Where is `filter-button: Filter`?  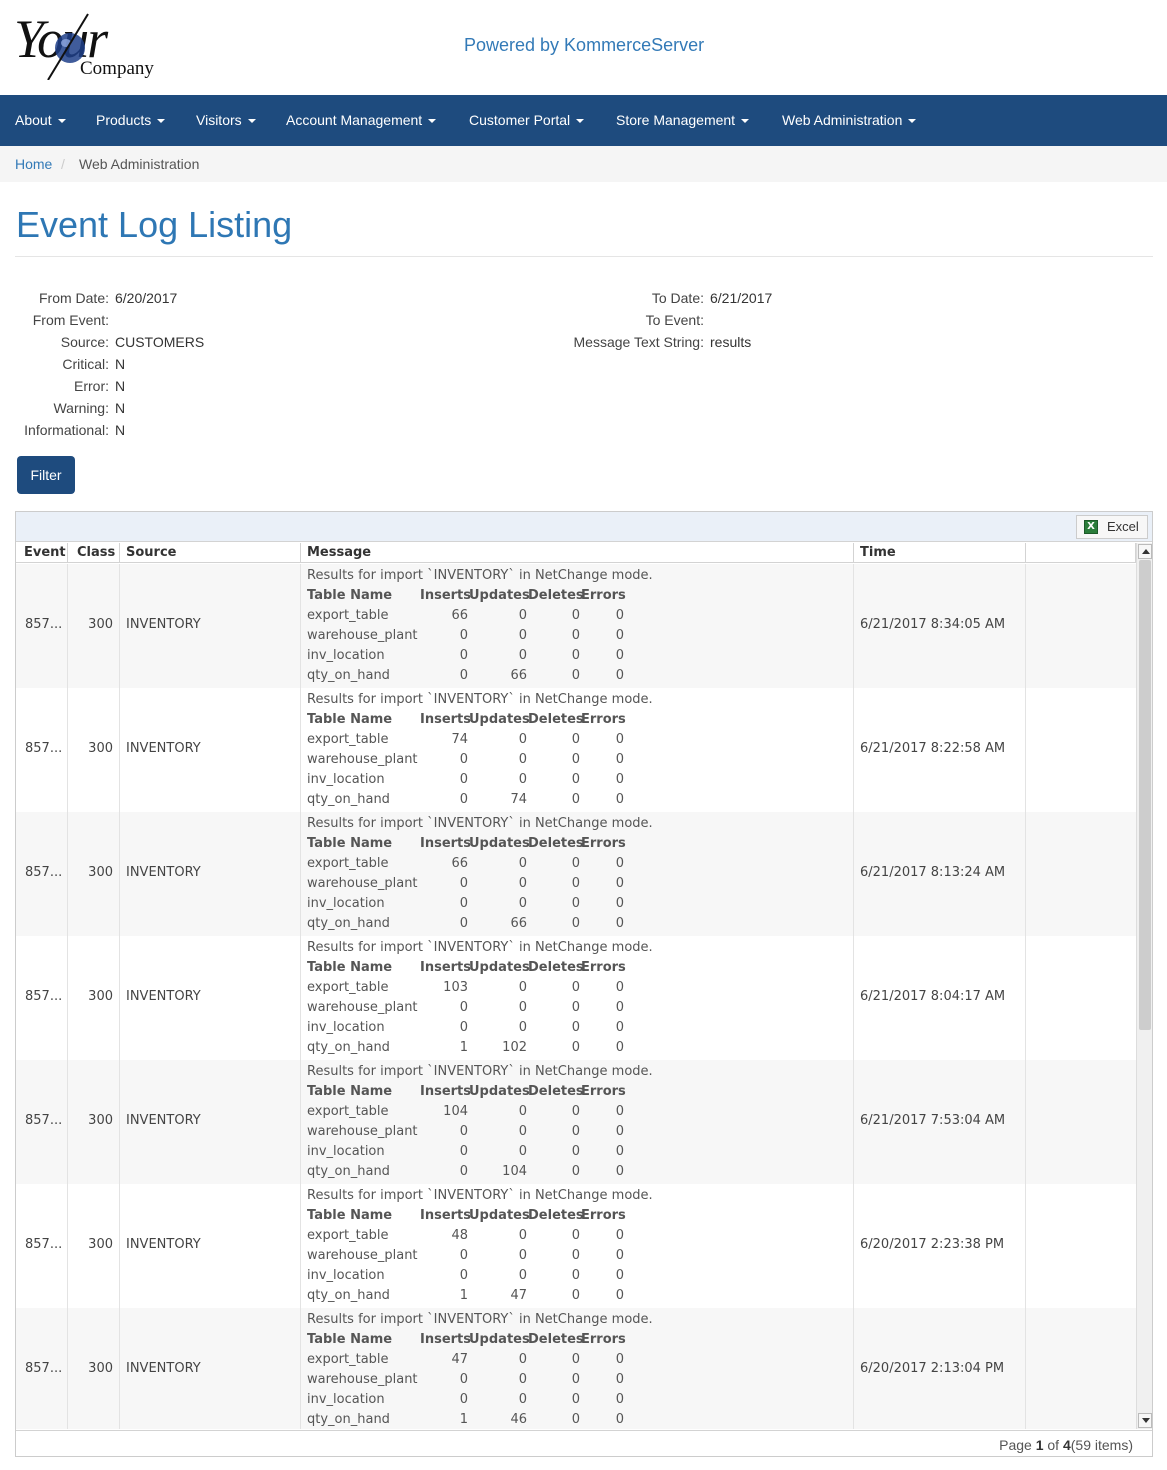 filter-button: Filter is located at coordinates (46, 475).